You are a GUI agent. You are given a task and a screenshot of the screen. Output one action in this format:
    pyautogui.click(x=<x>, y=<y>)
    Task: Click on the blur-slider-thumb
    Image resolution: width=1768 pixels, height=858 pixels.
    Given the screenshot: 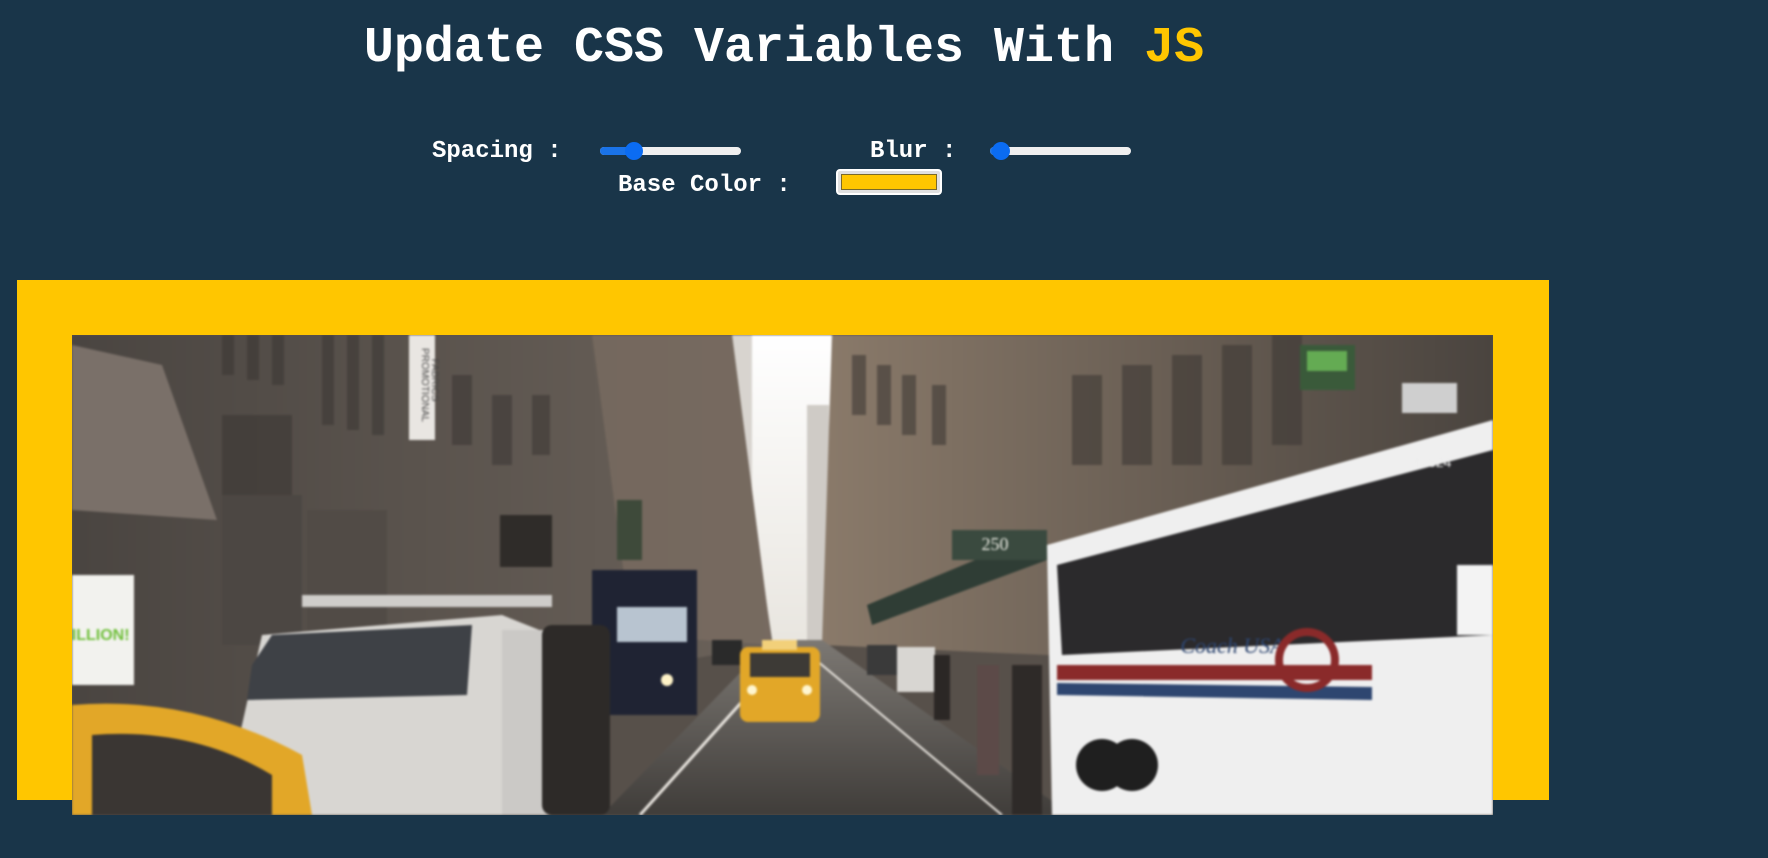 What is the action you would take?
    pyautogui.click(x=1001, y=151)
    